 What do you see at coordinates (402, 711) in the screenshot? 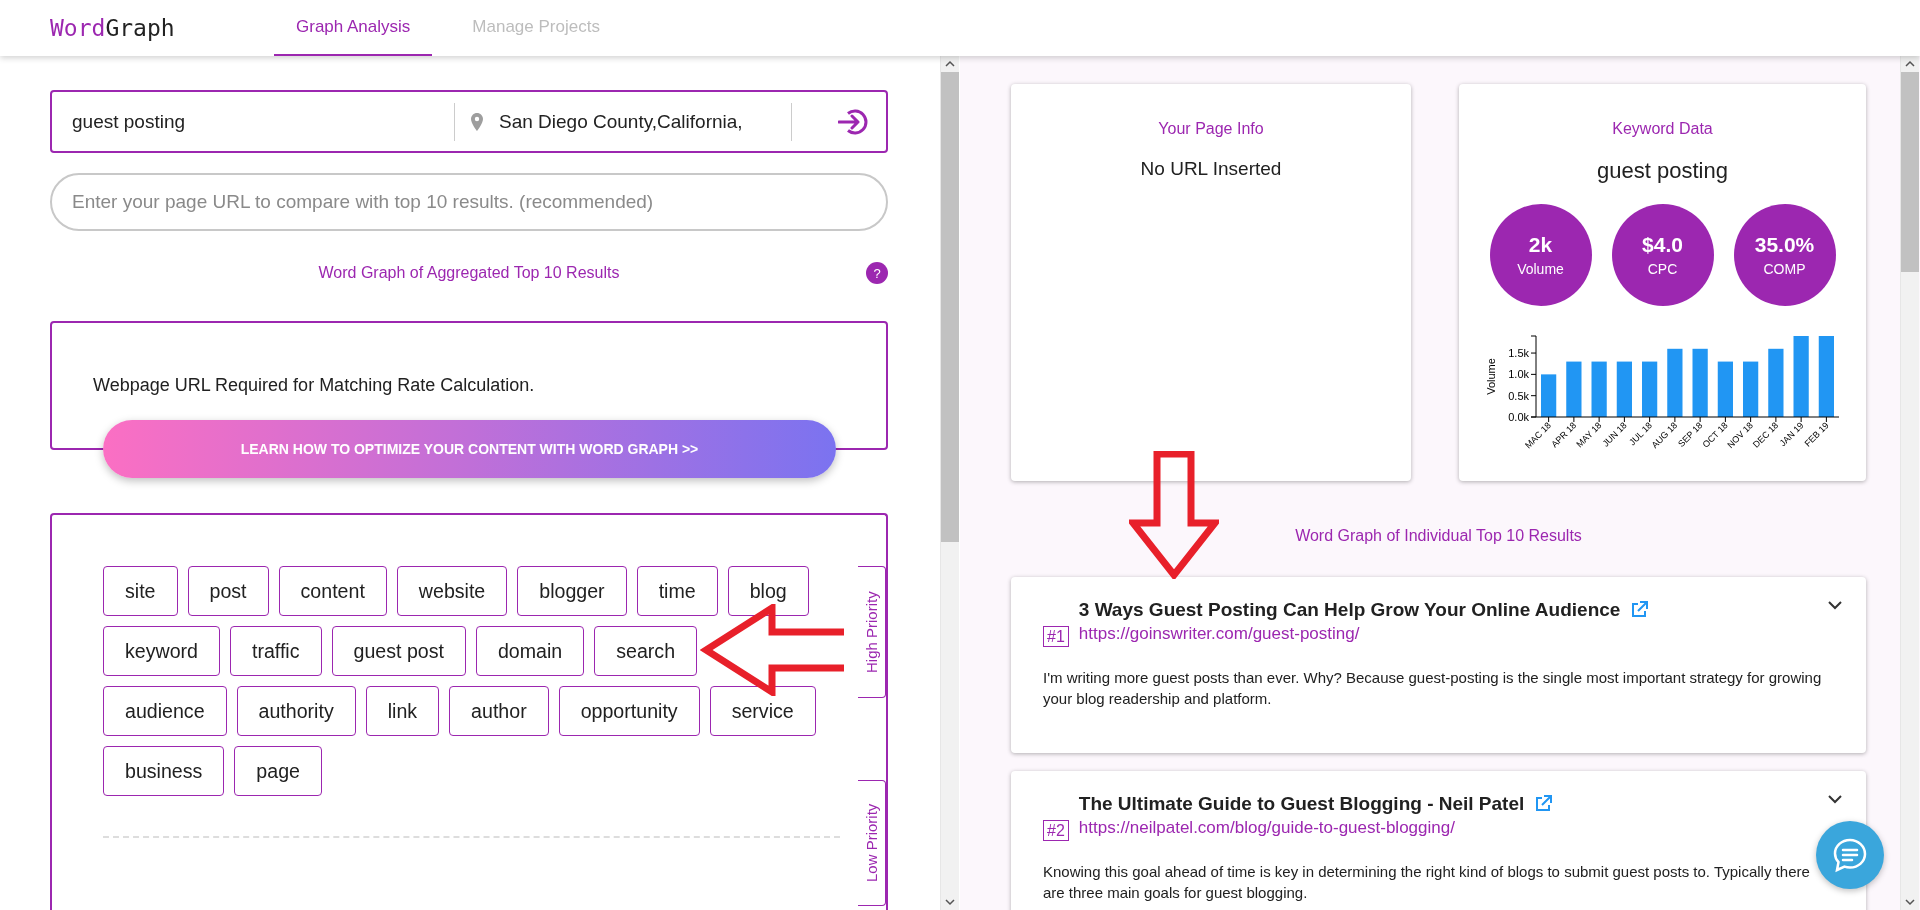
I see `word-tag: link` at bounding box center [402, 711].